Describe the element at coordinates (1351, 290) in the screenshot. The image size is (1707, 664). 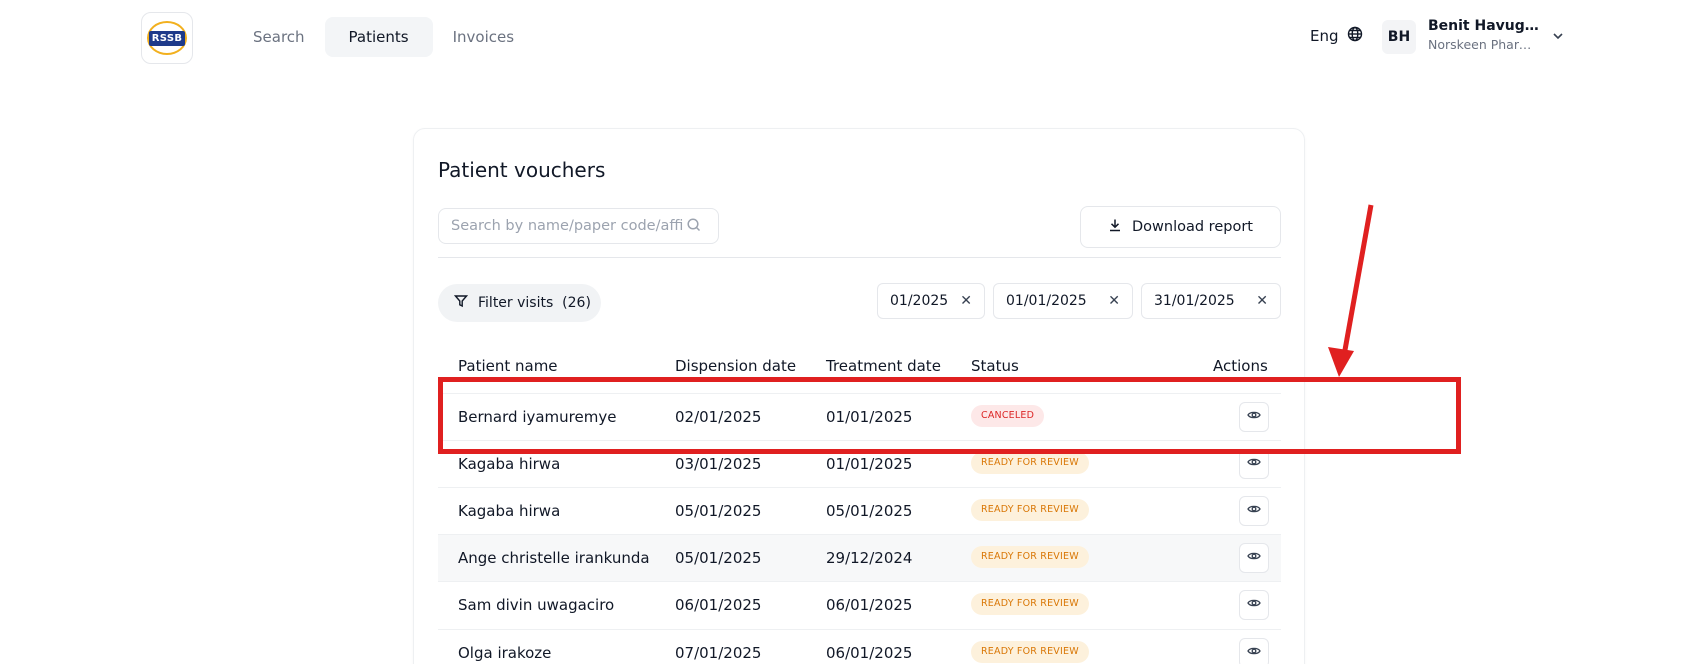
I see `annotation-arrow` at that location.